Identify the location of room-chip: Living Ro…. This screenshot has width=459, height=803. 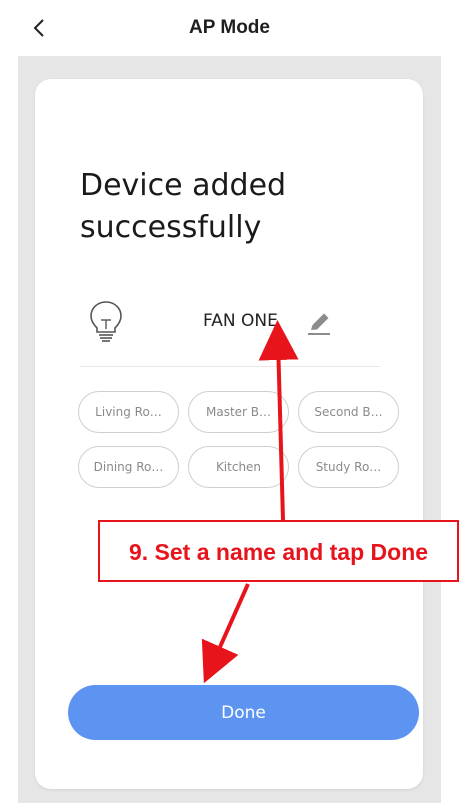
(128, 412).